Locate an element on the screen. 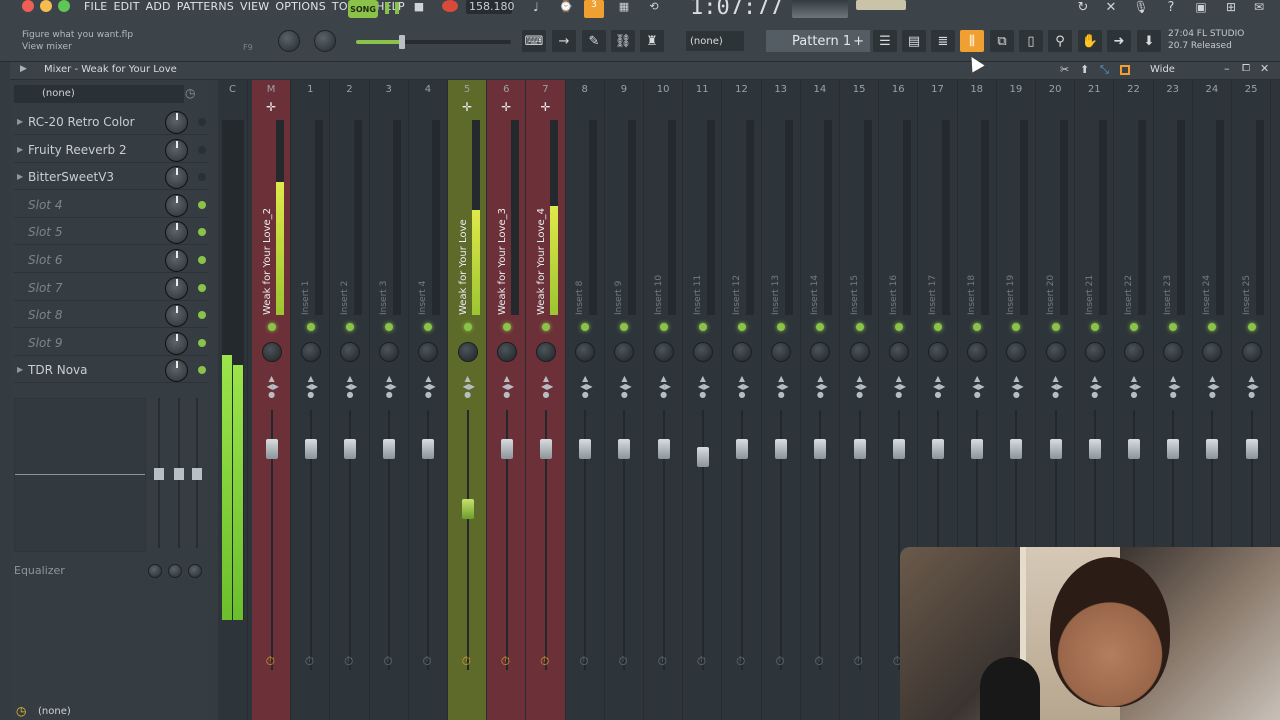  track-name: Insert 4 is located at coordinates (424, 227).